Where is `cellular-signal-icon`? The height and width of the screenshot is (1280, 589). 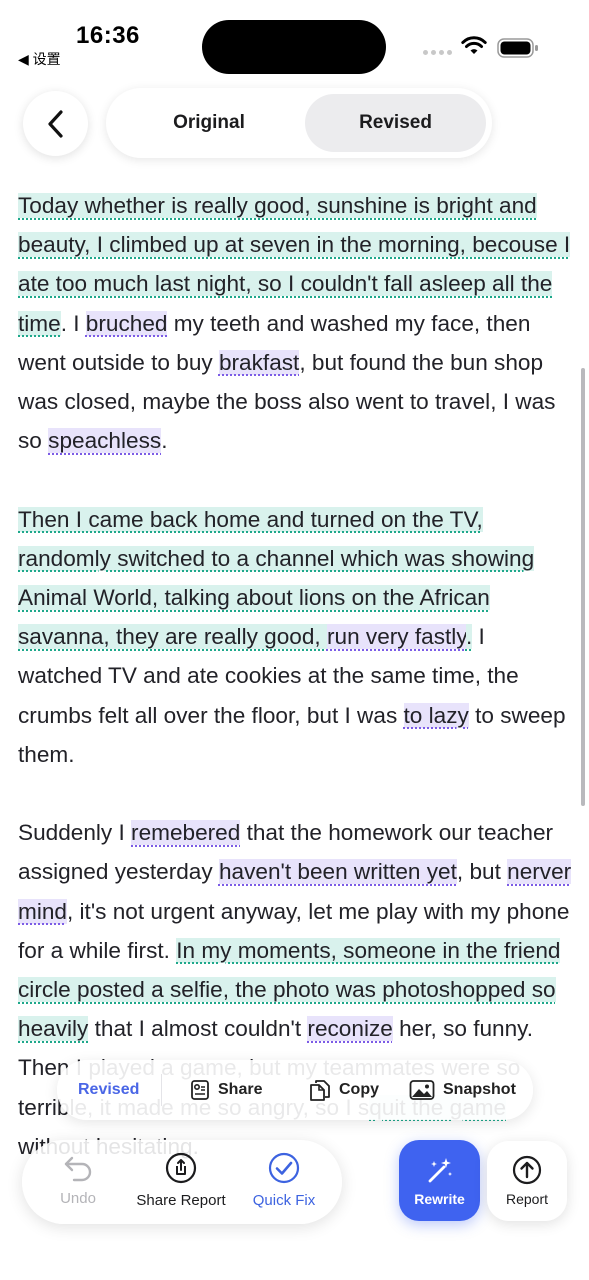
cellular-signal-icon is located at coordinates (437, 52).